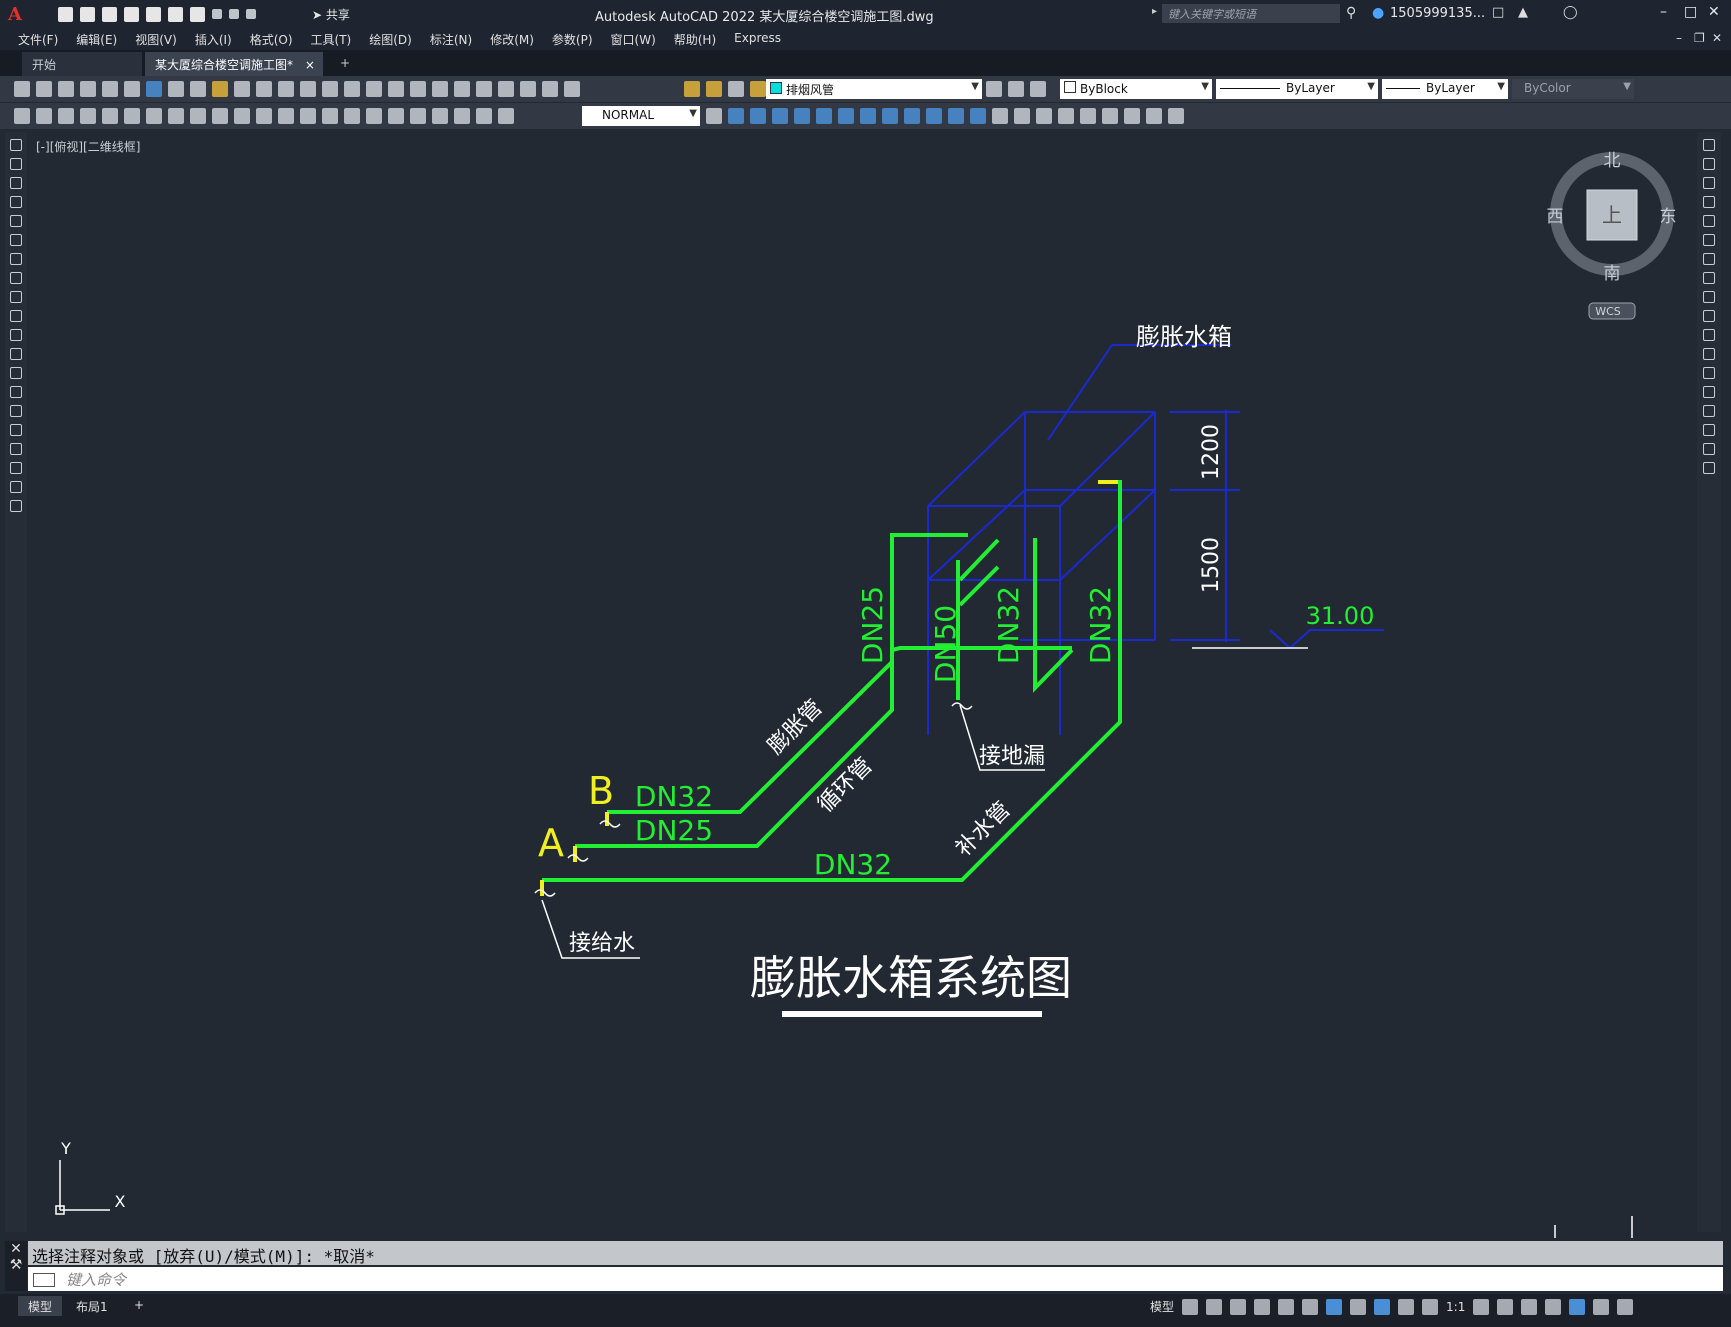  What do you see at coordinates (1297, 89) in the screenshot?
I see `linetype-dropdown: ByLayer ▼` at bounding box center [1297, 89].